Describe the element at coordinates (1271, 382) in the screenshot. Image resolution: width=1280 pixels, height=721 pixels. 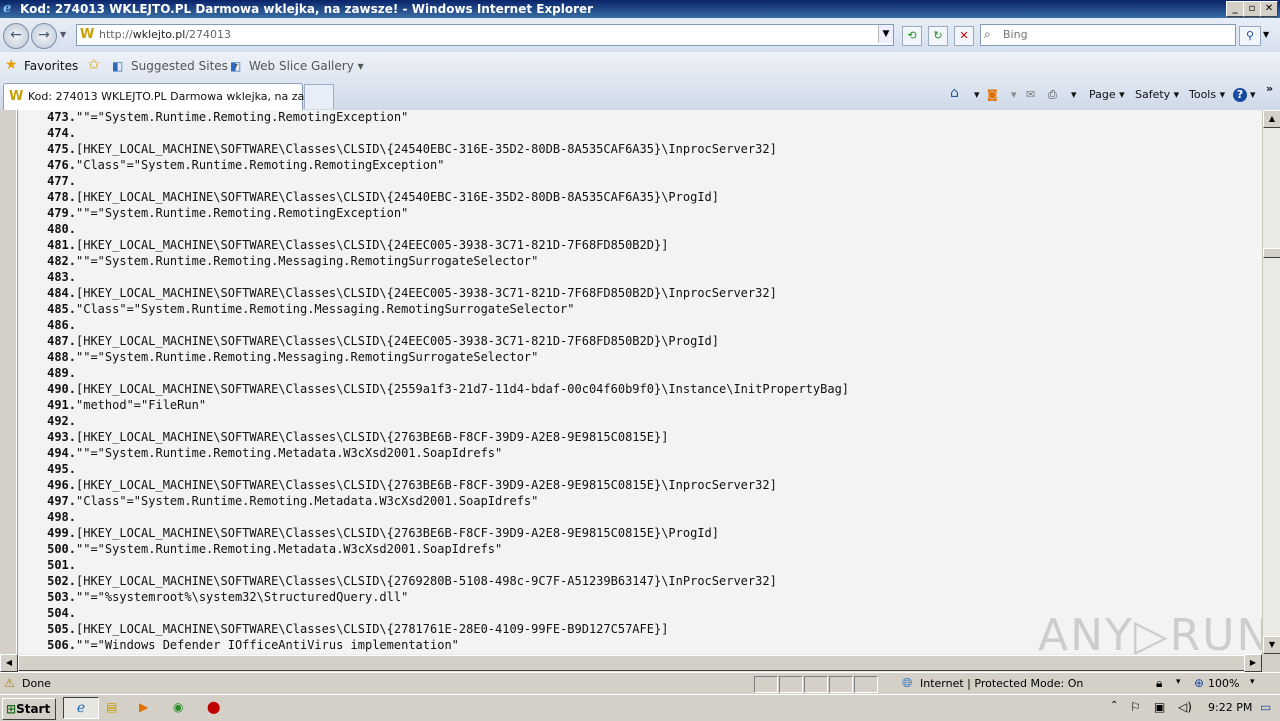
I see `vertical-scrollbar: ▲ ▼` at that location.